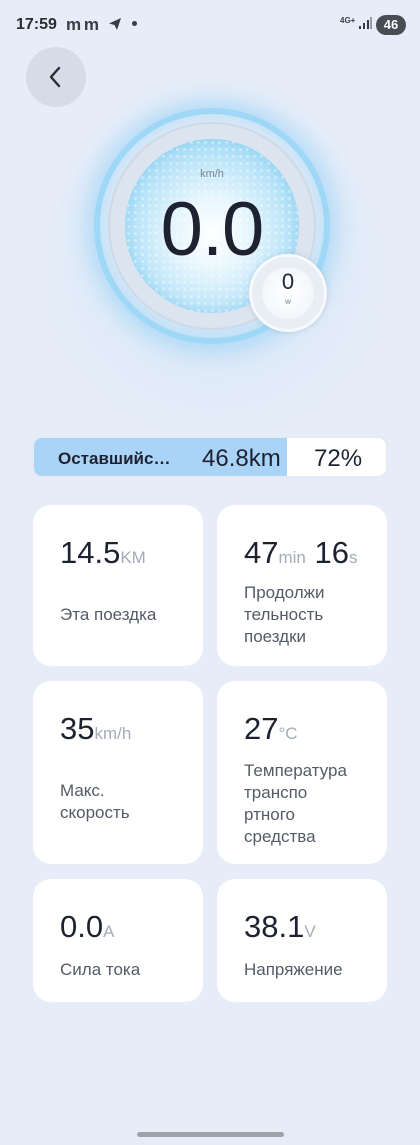 The image size is (420, 1145). I want to click on trip-duration-label: Продолжи тельность поездки, so click(284, 615).